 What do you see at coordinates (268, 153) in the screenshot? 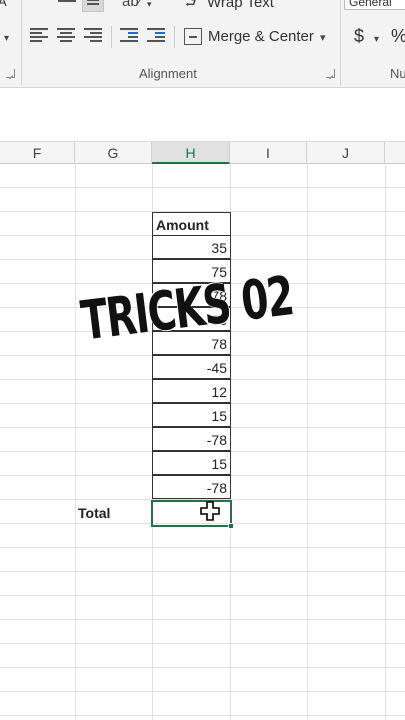
I see `column-header-i: I` at bounding box center [268, 153].